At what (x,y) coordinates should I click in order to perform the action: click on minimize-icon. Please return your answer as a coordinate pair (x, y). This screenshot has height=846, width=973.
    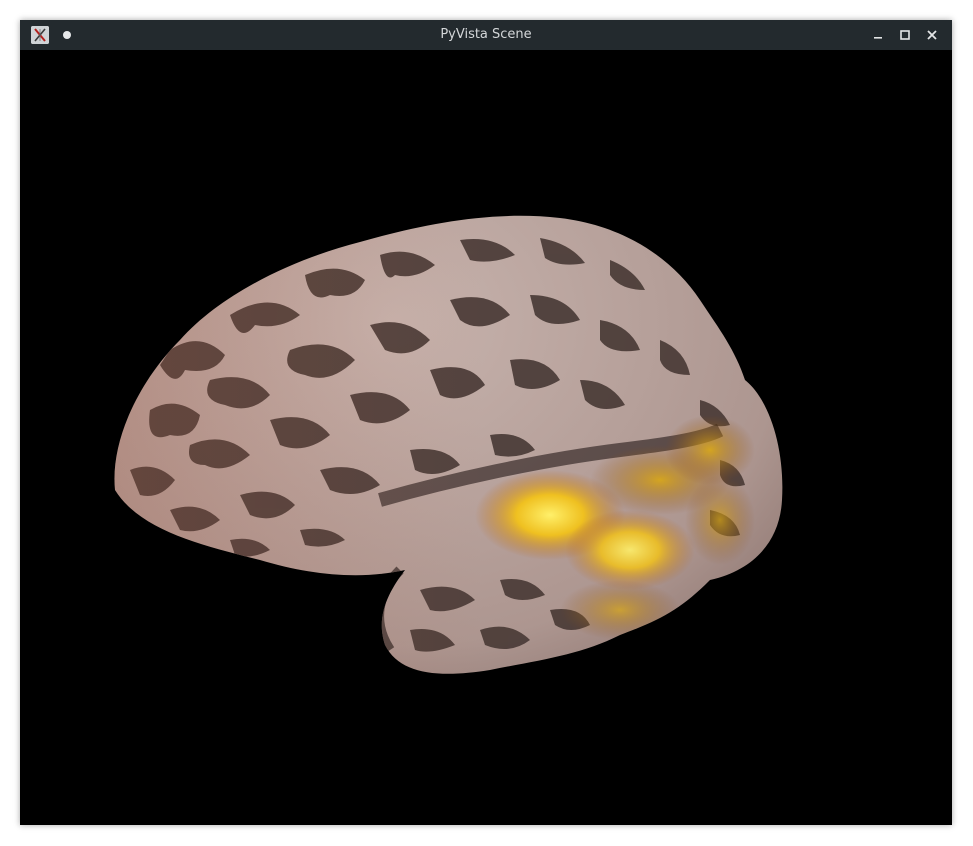
    Looking at the image, I should click on (878, 35).